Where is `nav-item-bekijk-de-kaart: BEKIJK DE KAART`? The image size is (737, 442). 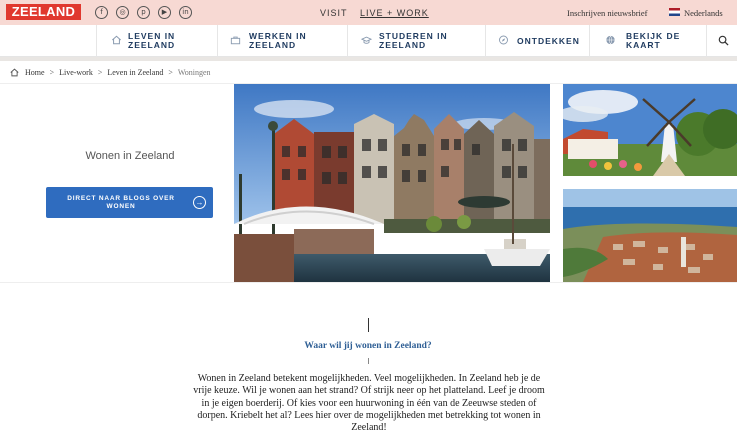
nav-item-bekijk-de-kaart: BEKIJK DE KAART is located at coordinates (647, 41).